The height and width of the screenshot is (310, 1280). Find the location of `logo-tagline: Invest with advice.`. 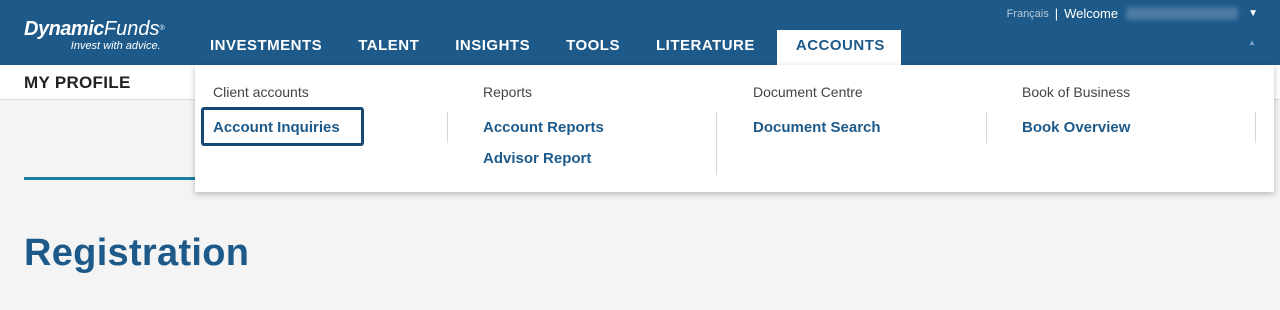

logo-tagline: Invest with advice. is located at coordinates (115, 46).